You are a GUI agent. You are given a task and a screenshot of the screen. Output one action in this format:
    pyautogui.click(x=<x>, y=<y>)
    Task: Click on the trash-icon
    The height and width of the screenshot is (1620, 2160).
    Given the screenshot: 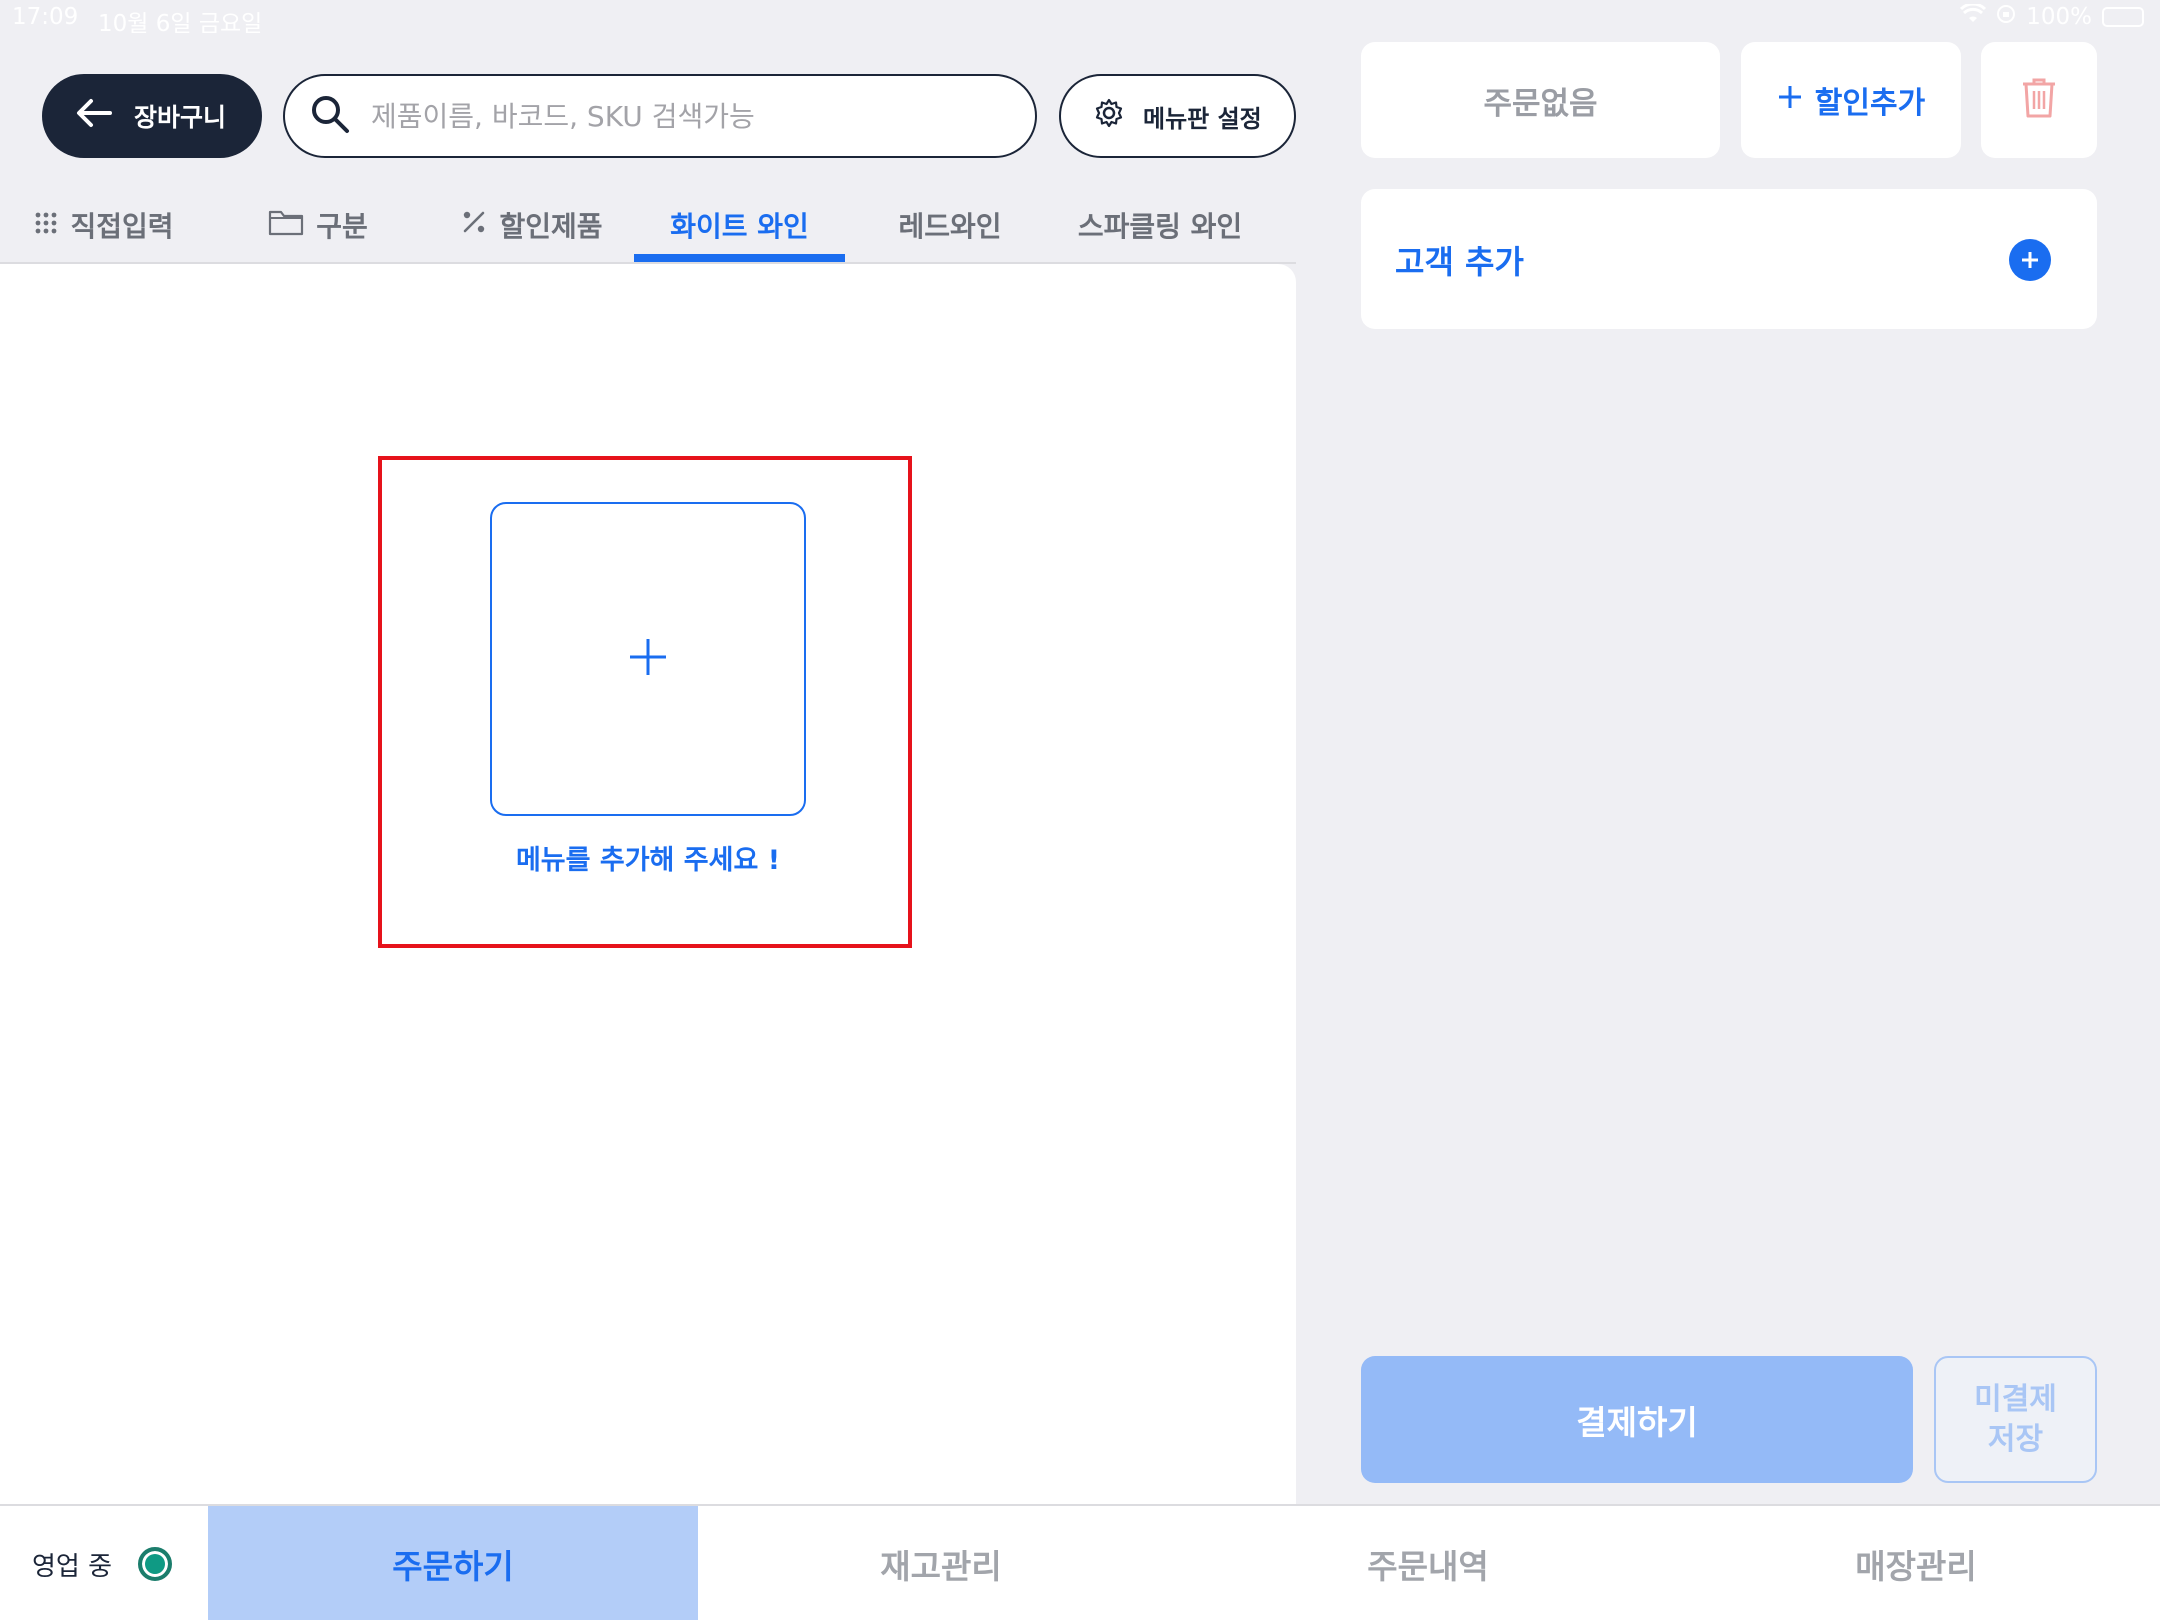 What is the action you would take?
    pyautogui.click(x=2039, y=100)
    